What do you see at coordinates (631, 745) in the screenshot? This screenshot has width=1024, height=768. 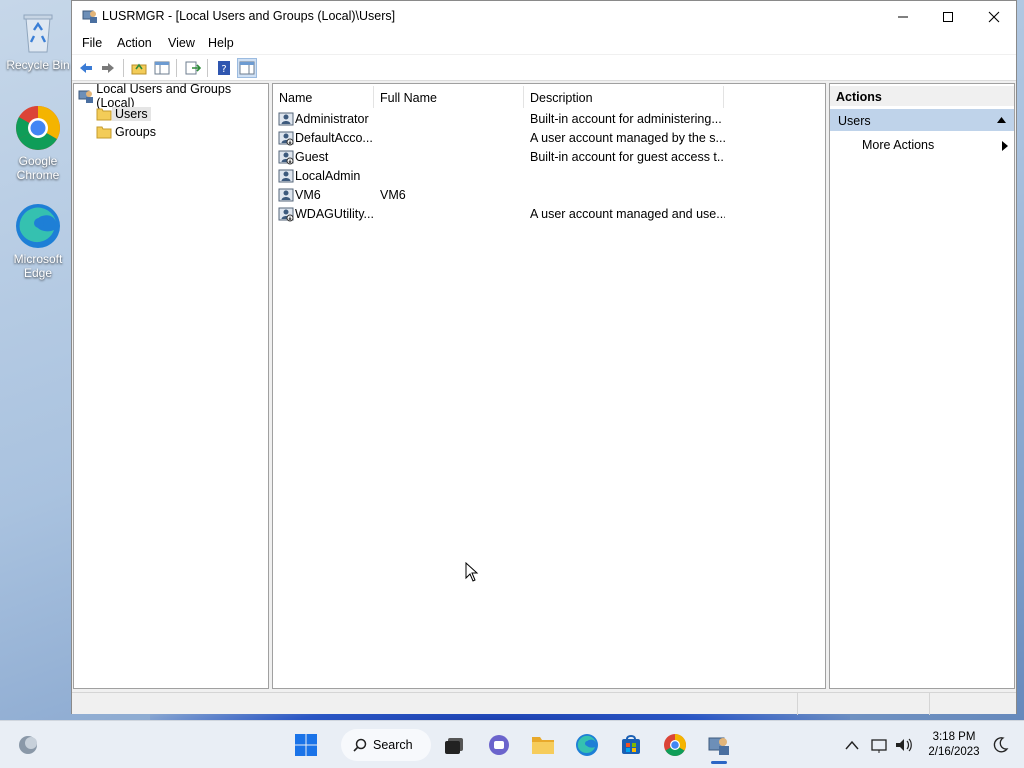 I see `store-taskbar-button` at bounding box center [631, 745].